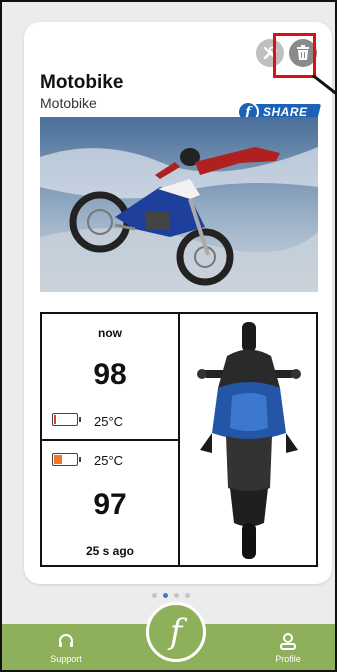  I want to click on bottom-temperature: 25°C, so click(109, 460).